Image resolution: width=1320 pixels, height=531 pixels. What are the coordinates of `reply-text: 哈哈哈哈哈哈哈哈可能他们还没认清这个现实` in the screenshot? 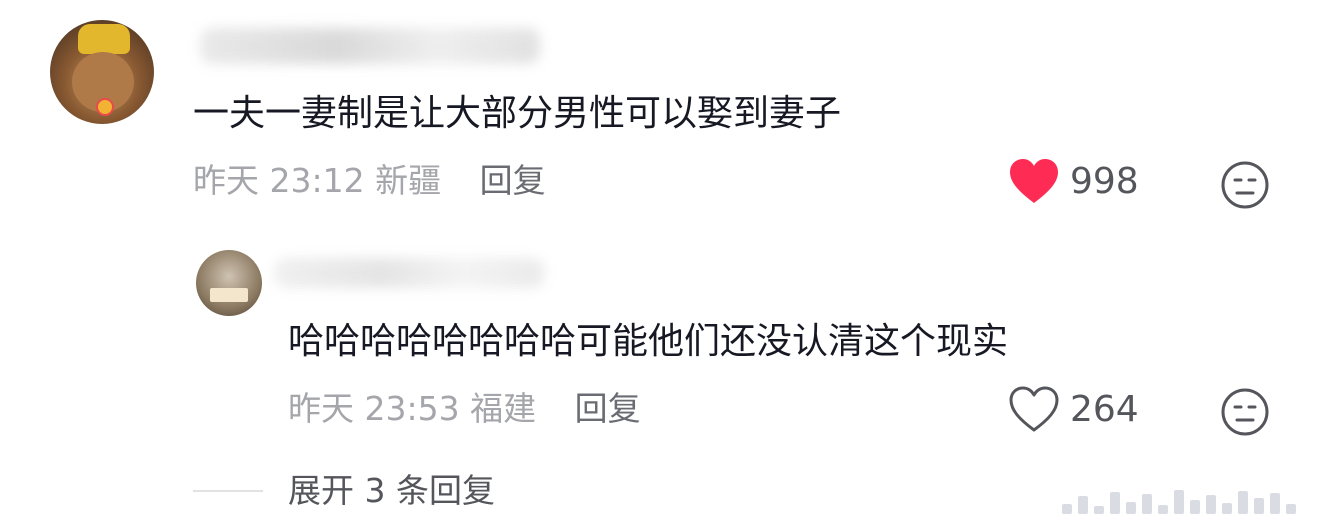 It's located at (648, 341).